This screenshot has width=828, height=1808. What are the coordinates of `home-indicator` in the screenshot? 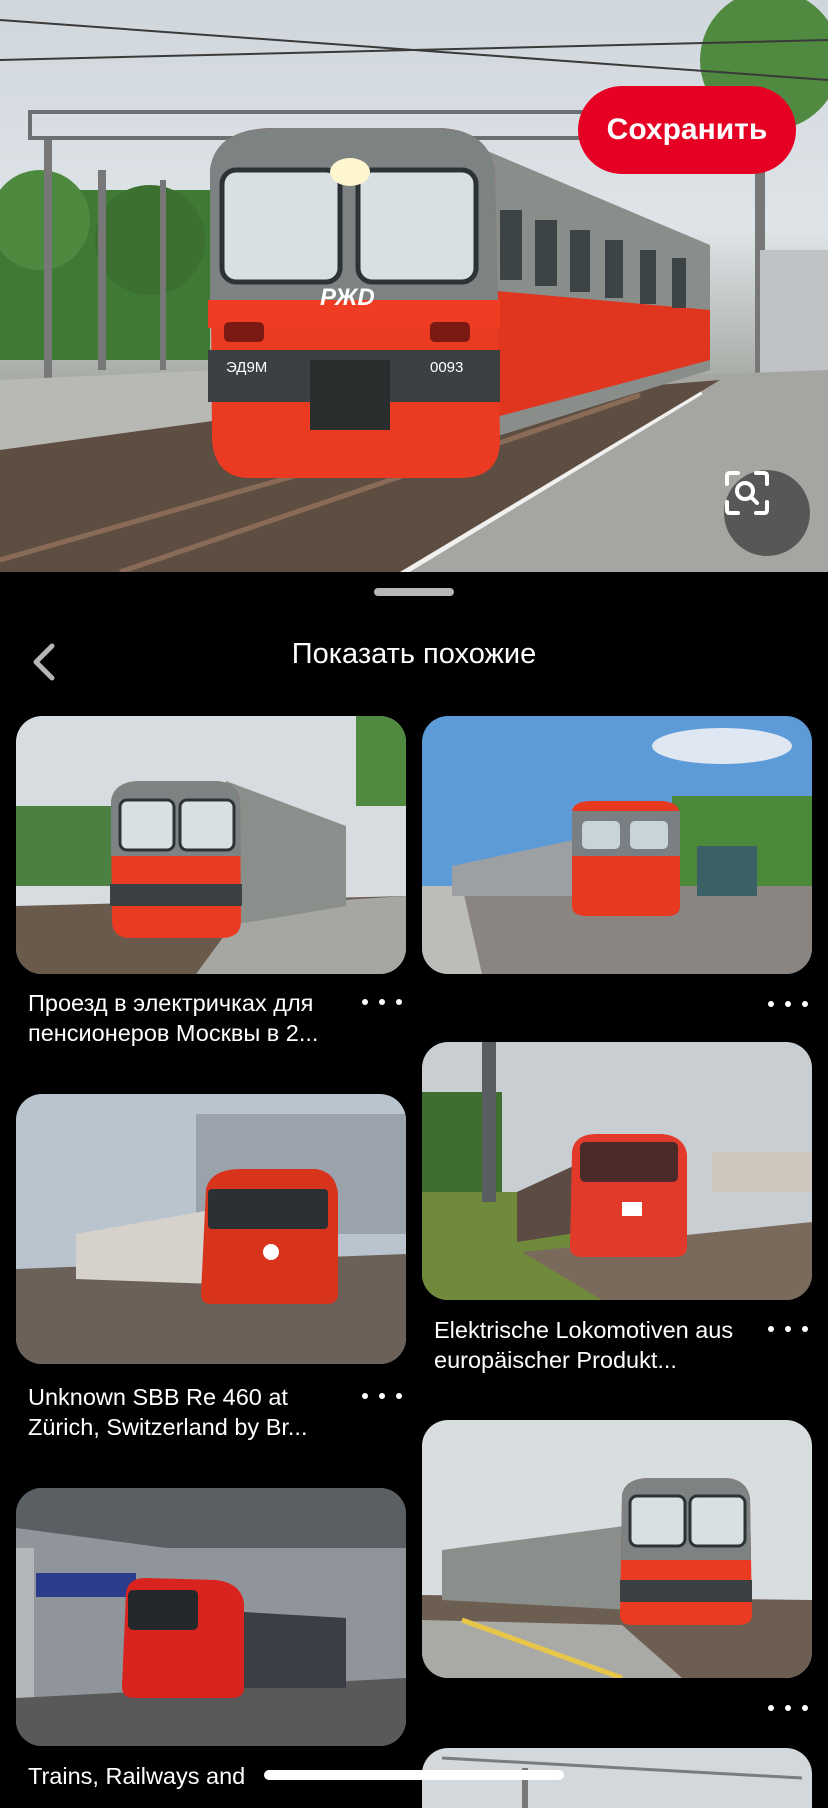 It's located at (414, 1775).